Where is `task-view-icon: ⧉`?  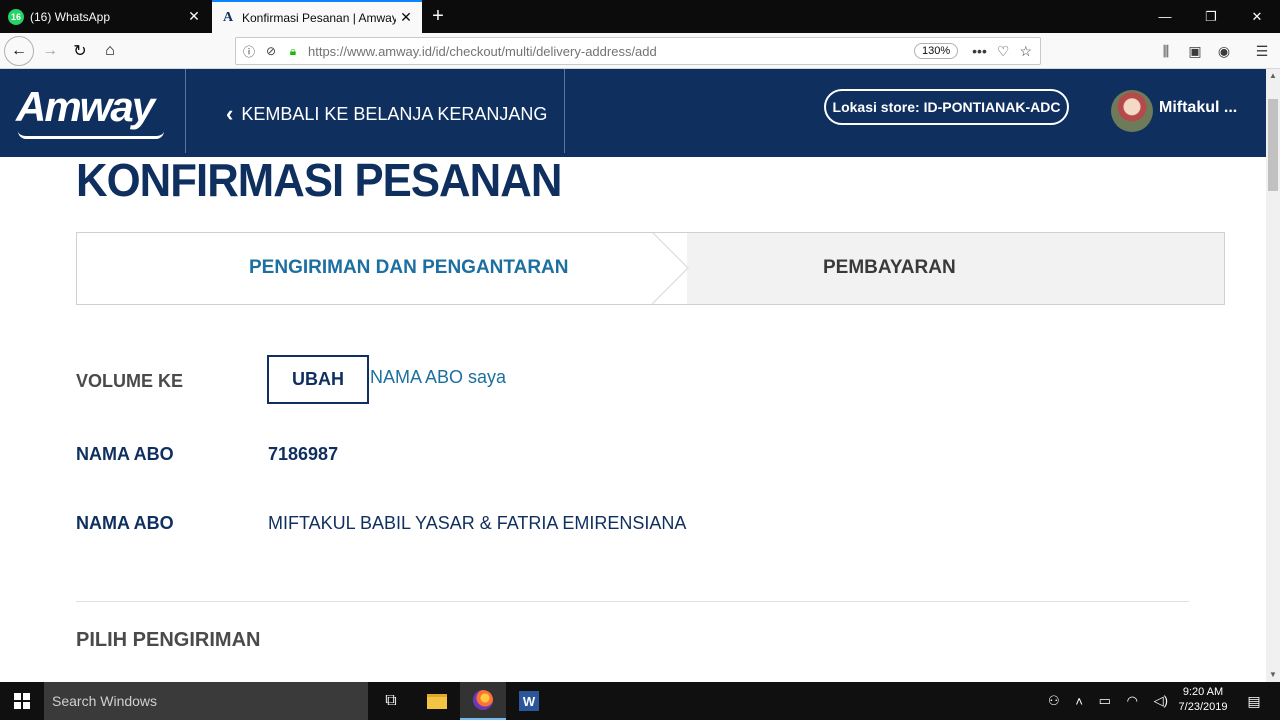
task-view-icon: ⧉ is located at coordinates (391, 701).